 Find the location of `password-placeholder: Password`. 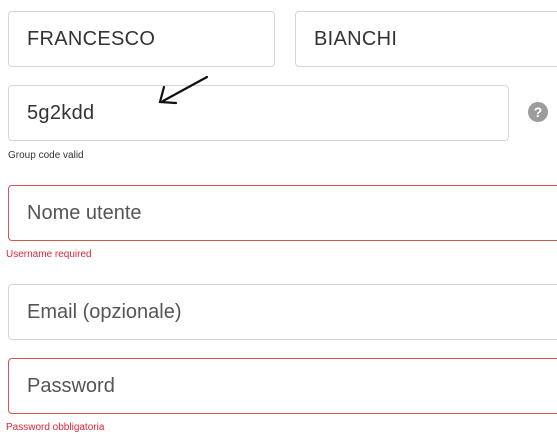

password-placeholder: Password is located at coordinates (71, 385).